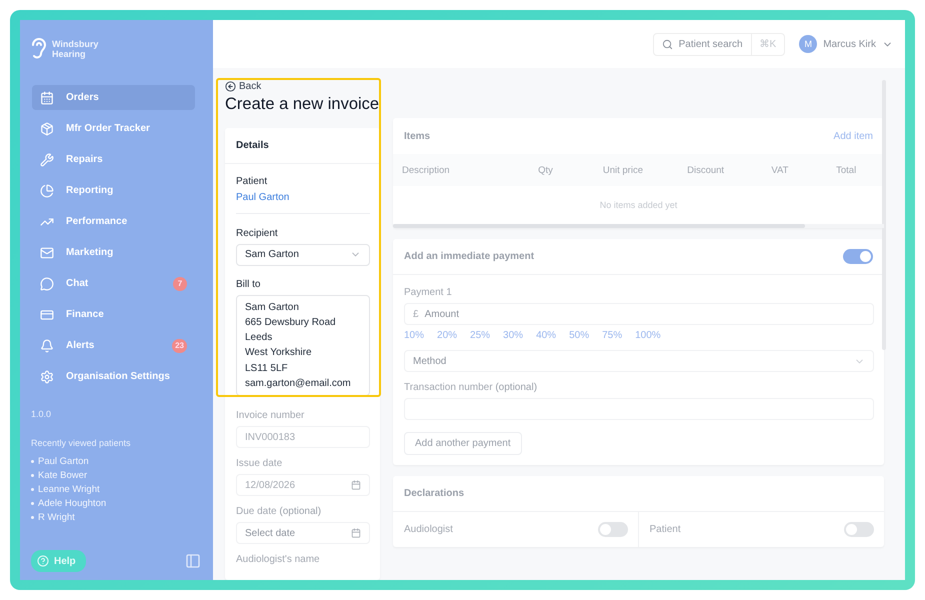 This screenshot has width=925, height=600. What do you see at coordinates (252, 181) in the screenshot?
I see `field-label: Patient` at bounding box center [252, 181].